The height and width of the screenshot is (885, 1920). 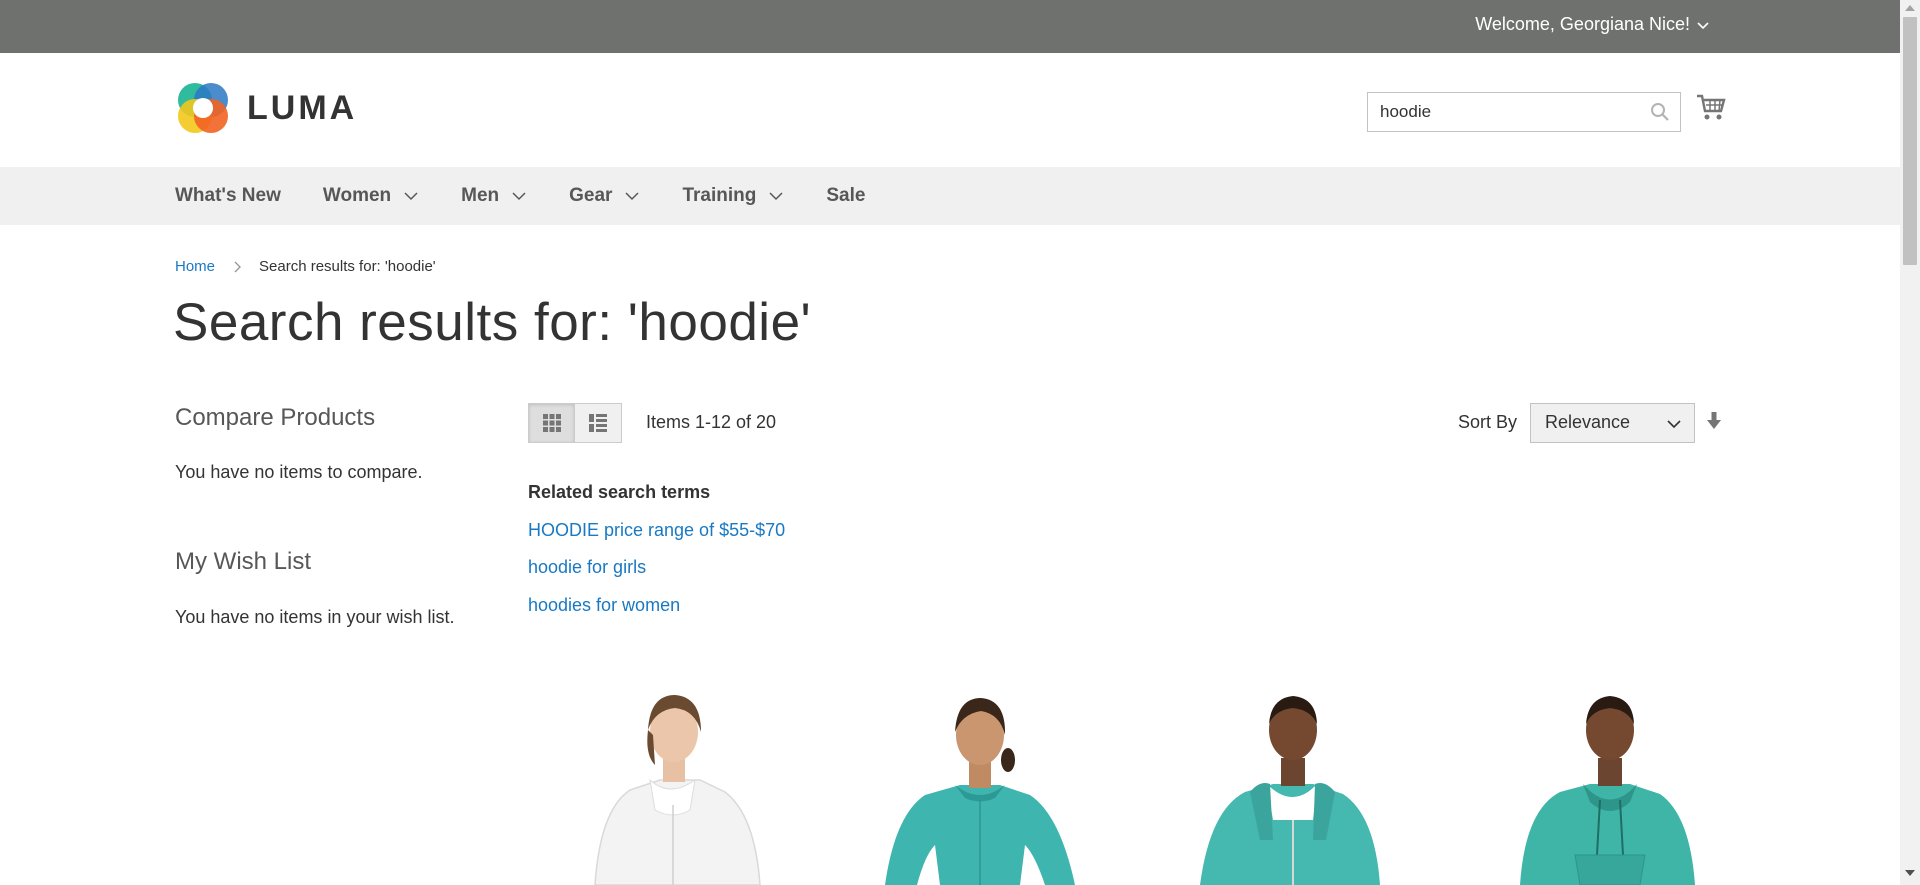 What do you see at coordinates (1290, 790) in the screenshot?
I see `product-photo-teal-zip-hoodie` at bounding box center [1290, 790].